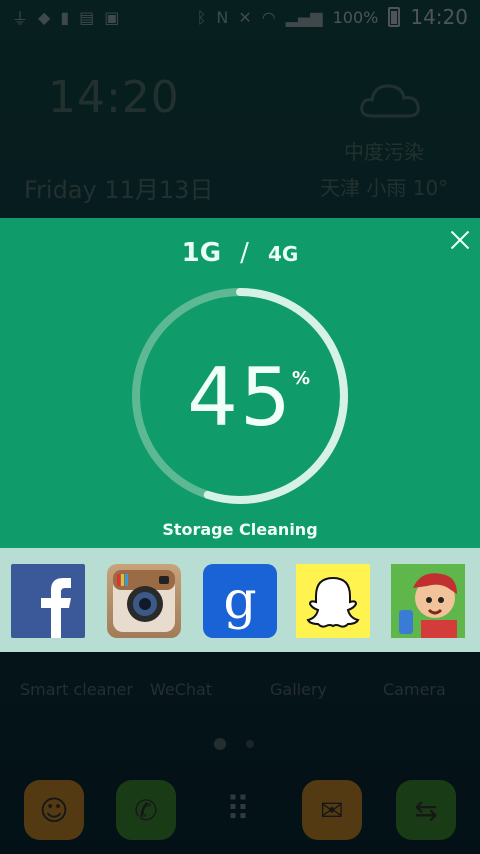 This screenshot has width=480, height=854. Describe the element at coordinates (333, 601) in the screenshot. I see `snapchat-app-icon` at that location.